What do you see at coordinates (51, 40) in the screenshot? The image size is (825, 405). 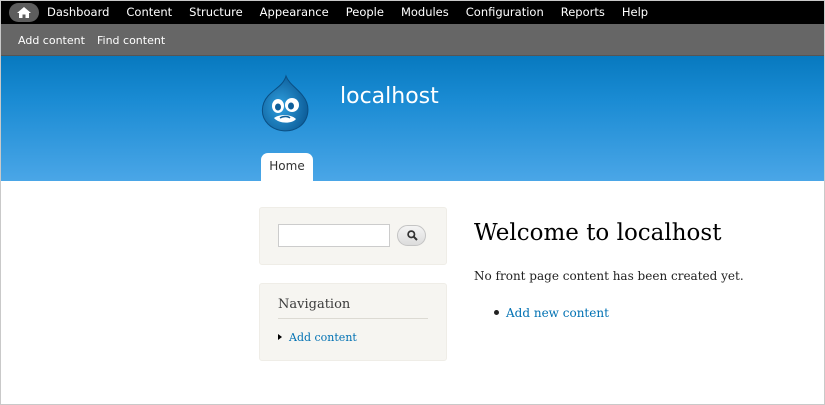 I see `shortcut-add-content: Add content` at bounding box center [51, 40].